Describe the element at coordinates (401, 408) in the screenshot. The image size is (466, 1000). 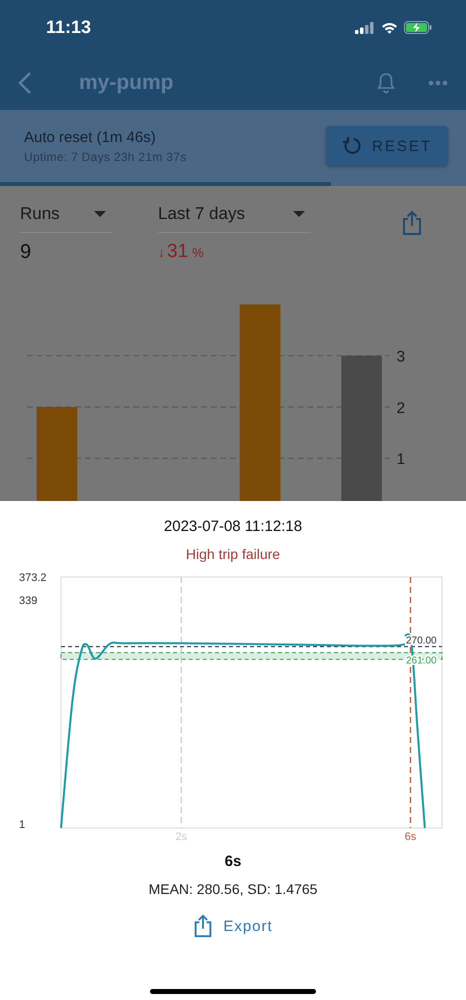
I see `axis-label: 2` at that location.